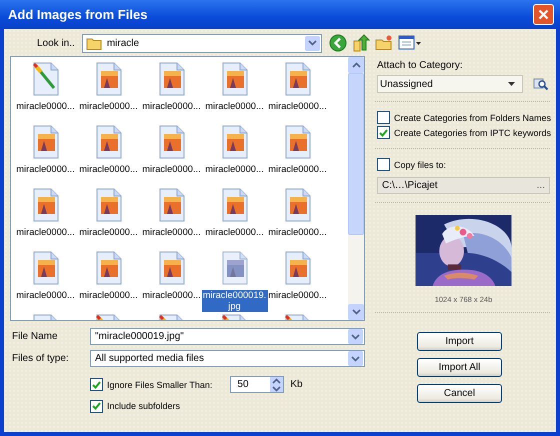 The width and height of the screenshot is (560, 436). Describe the element at coordinates (235, 301) in the screenshot. I see `file-name: miracle000019.jpg` at that location.